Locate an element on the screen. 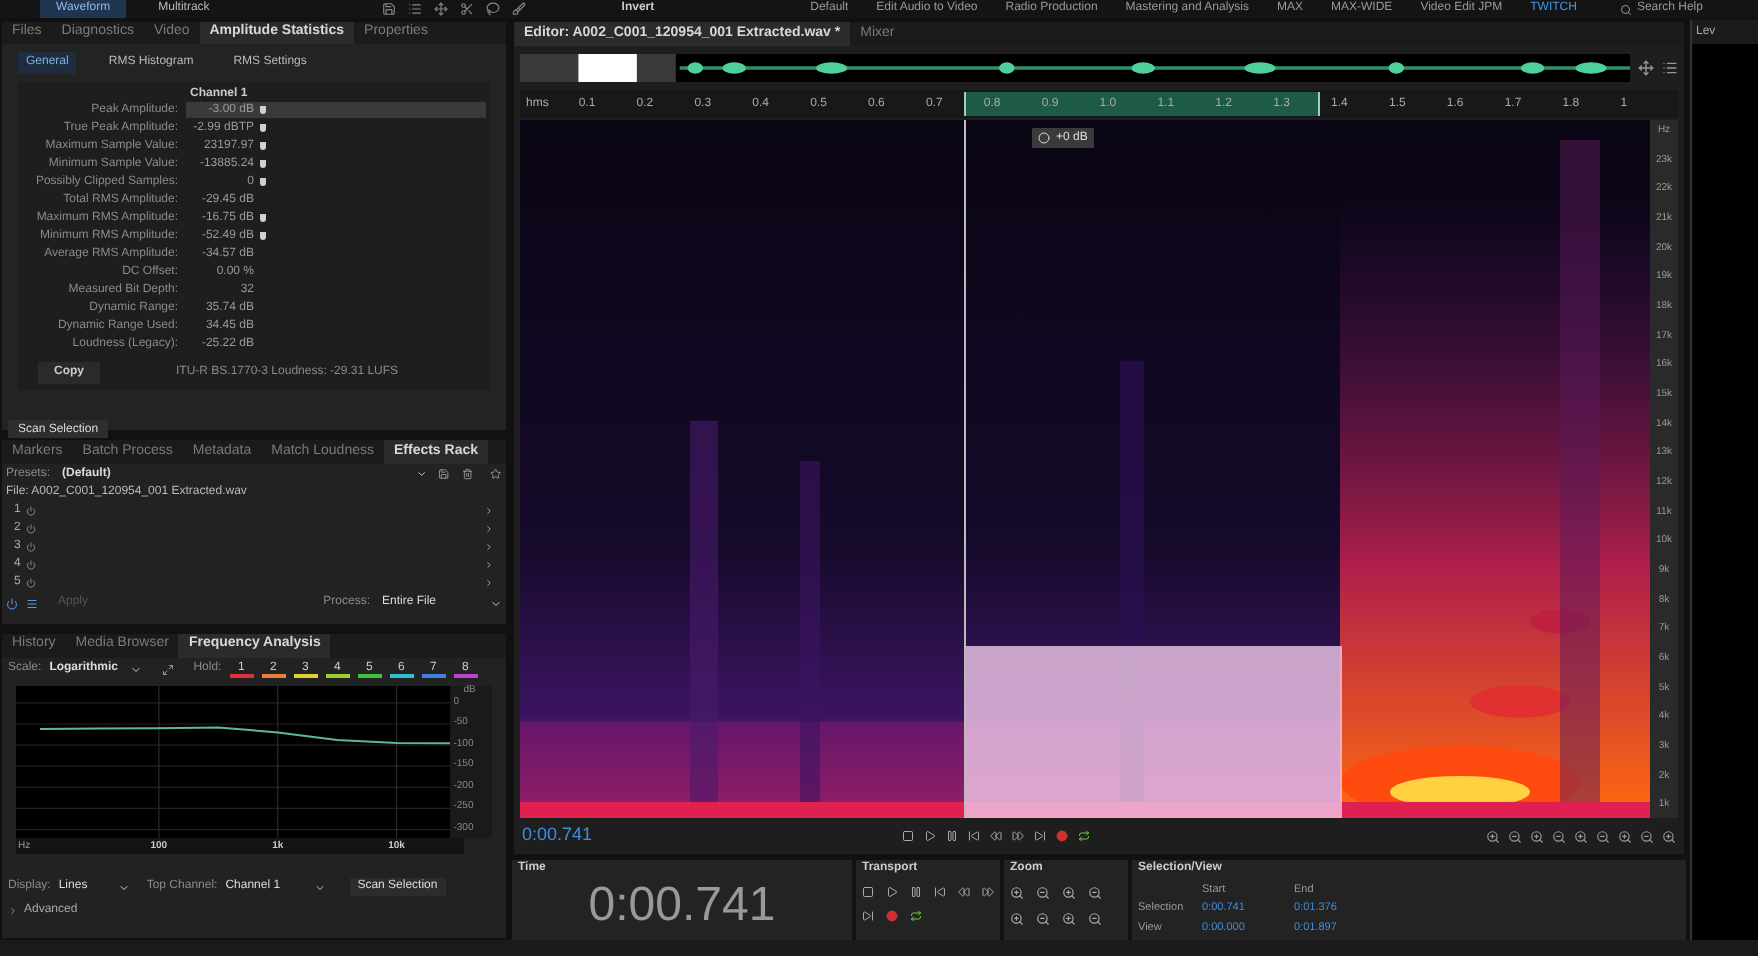 This screenshot has height=956, width=1758. brush-icon is located at coordinates (518, 9).